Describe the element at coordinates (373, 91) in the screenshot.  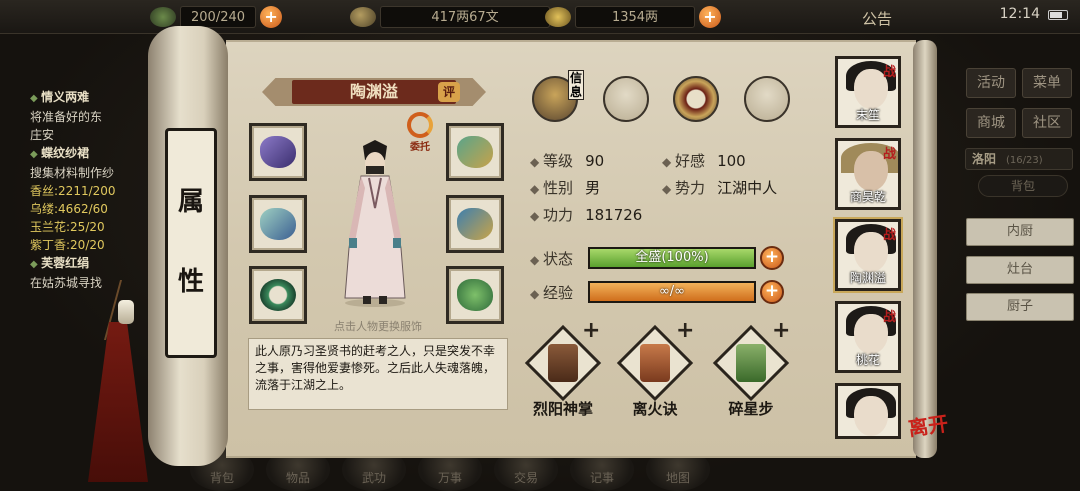
I see `character-name: 陶渊溢` at that location.